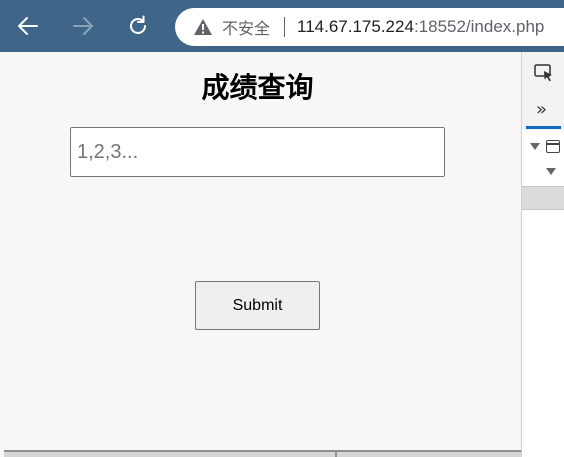  Describe the element at coordinates (285, 27) in the screenshot. I see `address-separator` at that location.